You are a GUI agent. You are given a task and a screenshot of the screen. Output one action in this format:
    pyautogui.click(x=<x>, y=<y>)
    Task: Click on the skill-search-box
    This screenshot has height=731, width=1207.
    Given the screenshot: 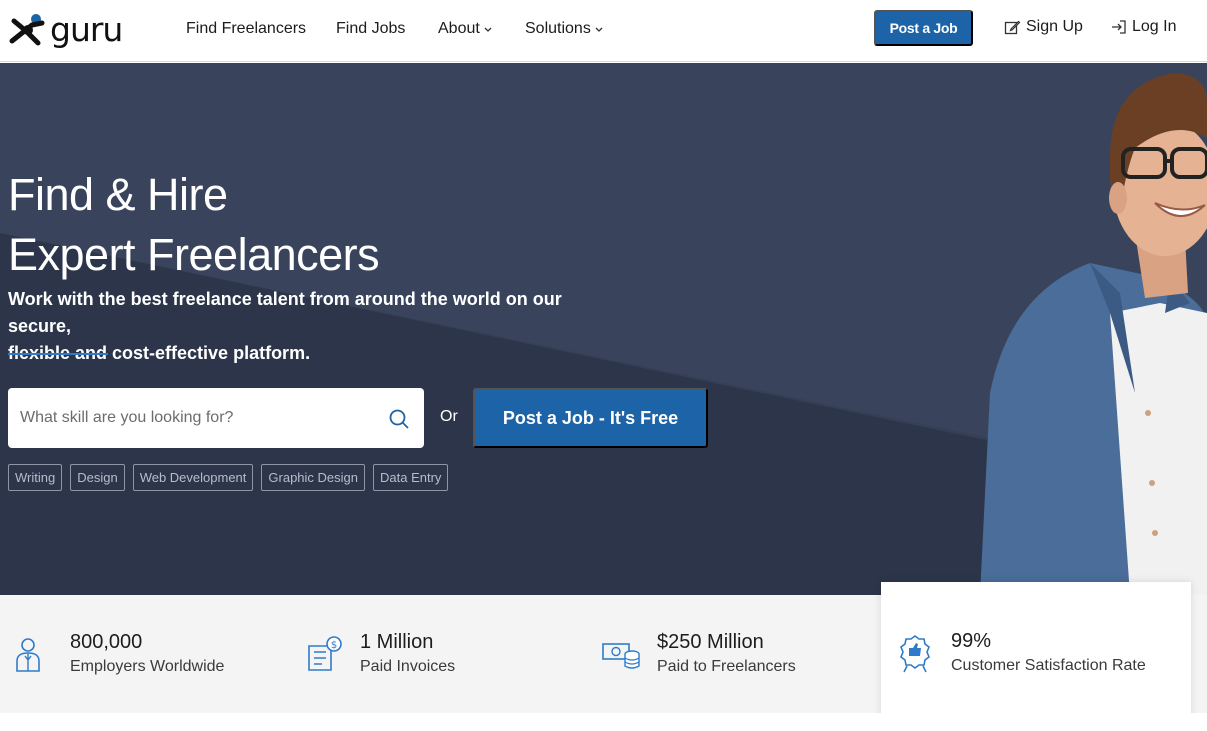 What is the action you would take?
    pyautogui.click(x=216, y=418)
    